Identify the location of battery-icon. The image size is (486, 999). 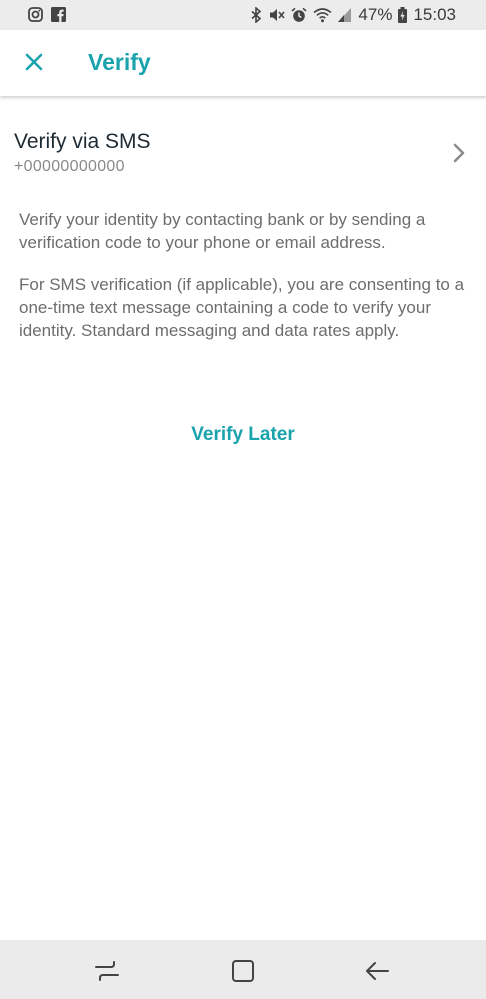
(403, 15).